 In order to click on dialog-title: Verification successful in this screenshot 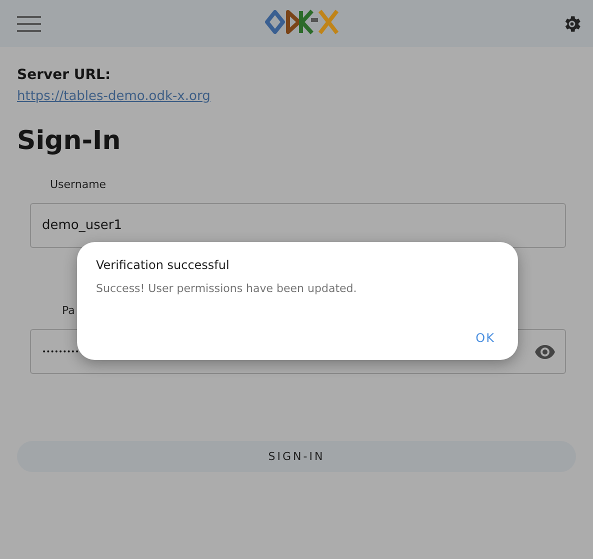, I will do `click(163, 265)`.